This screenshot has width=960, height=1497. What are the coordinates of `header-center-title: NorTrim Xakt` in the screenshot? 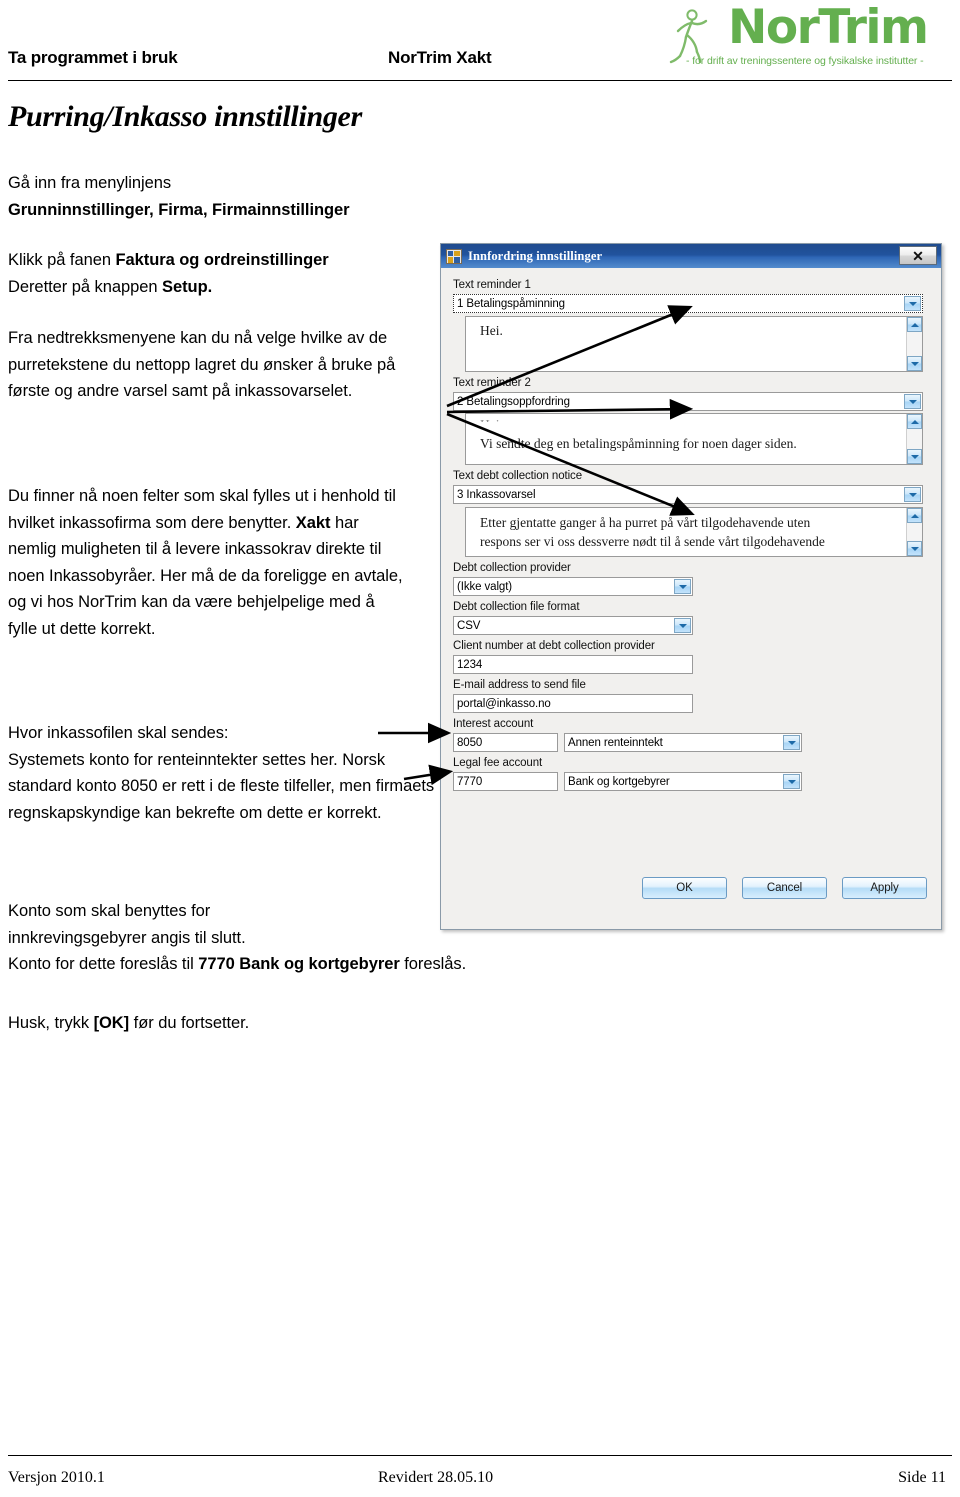 It's located at (440, 57).